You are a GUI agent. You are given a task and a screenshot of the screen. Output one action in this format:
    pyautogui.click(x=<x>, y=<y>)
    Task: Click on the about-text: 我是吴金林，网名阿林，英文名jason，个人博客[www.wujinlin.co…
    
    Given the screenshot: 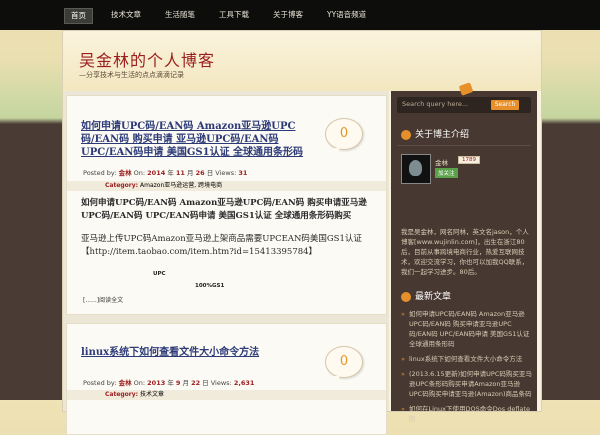 What is the action you would take?
    pyautogui.click(x=465, y=252)
    